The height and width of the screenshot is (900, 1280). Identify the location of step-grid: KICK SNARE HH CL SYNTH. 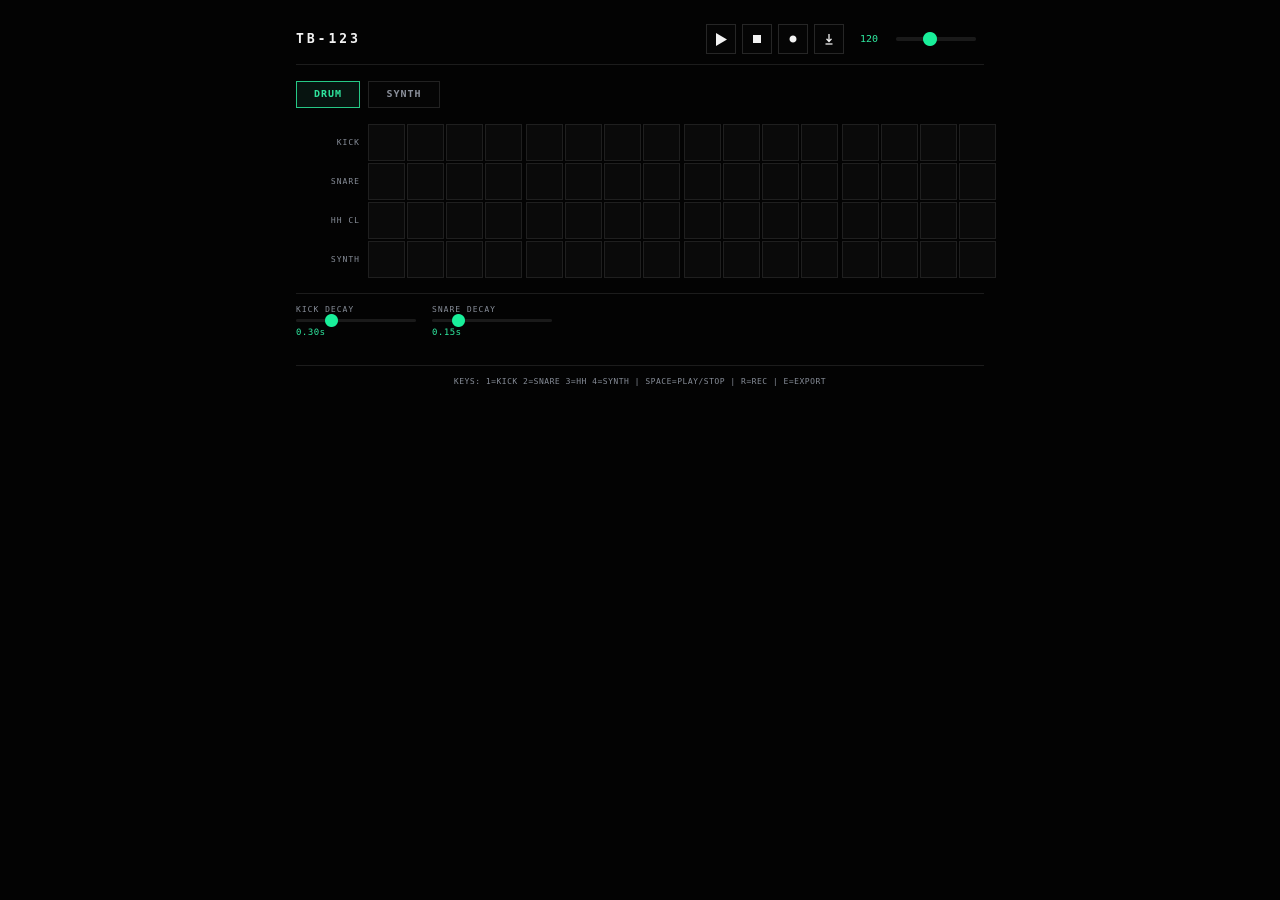
(646, 202).